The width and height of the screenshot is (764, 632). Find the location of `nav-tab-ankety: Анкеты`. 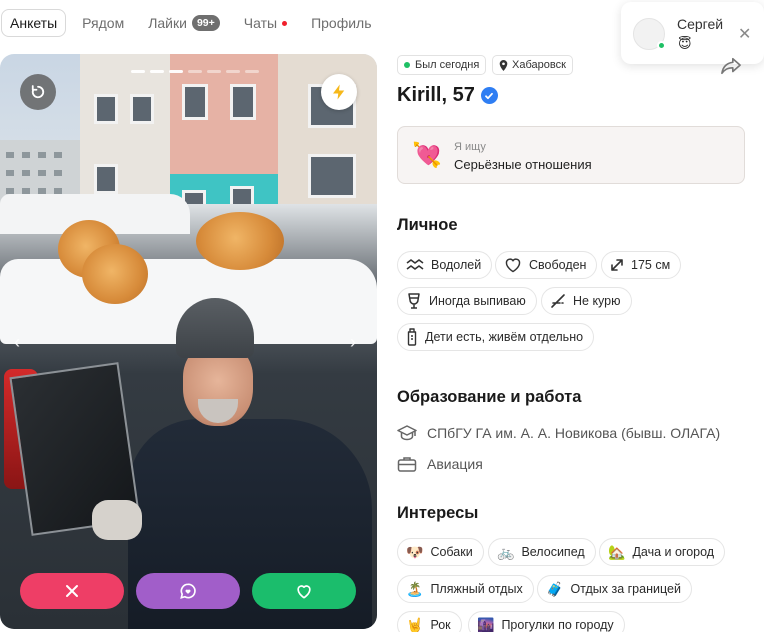

nav-tab-ankety: Анкеты is located at coordinates (34, 23).